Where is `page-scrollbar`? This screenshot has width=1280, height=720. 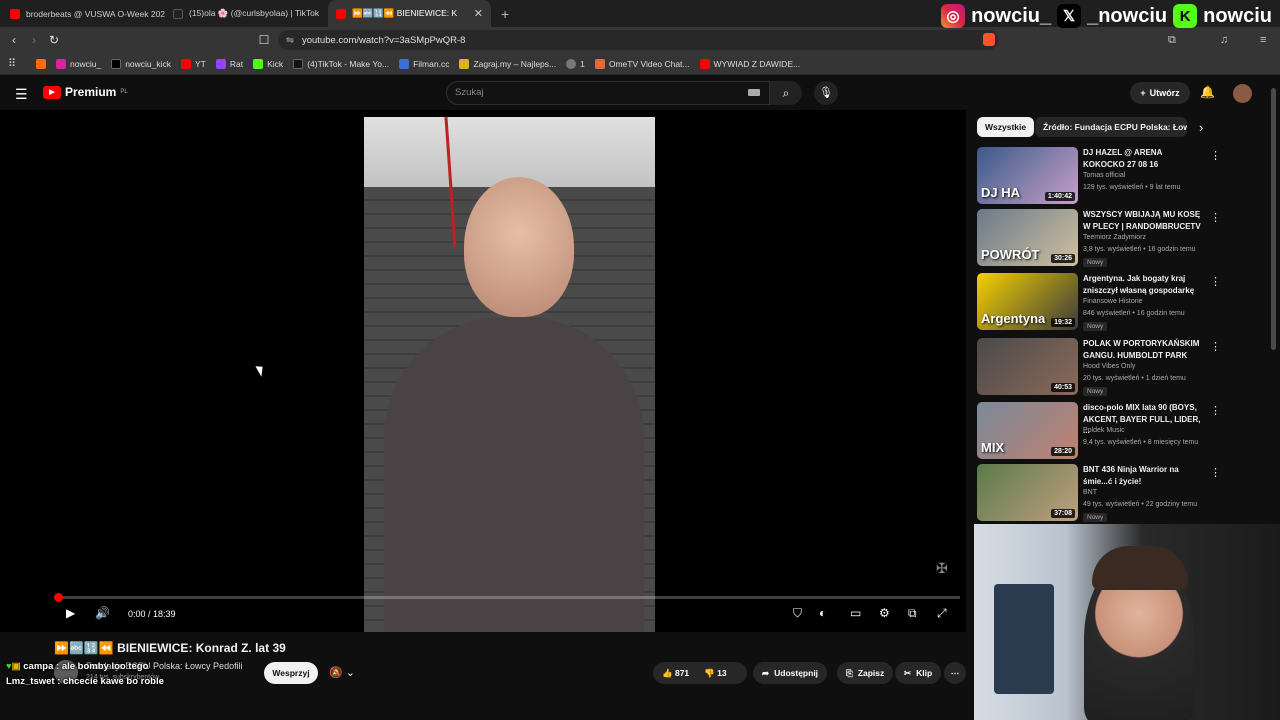
page-scrollbar is located at coordinates (1273, 219).